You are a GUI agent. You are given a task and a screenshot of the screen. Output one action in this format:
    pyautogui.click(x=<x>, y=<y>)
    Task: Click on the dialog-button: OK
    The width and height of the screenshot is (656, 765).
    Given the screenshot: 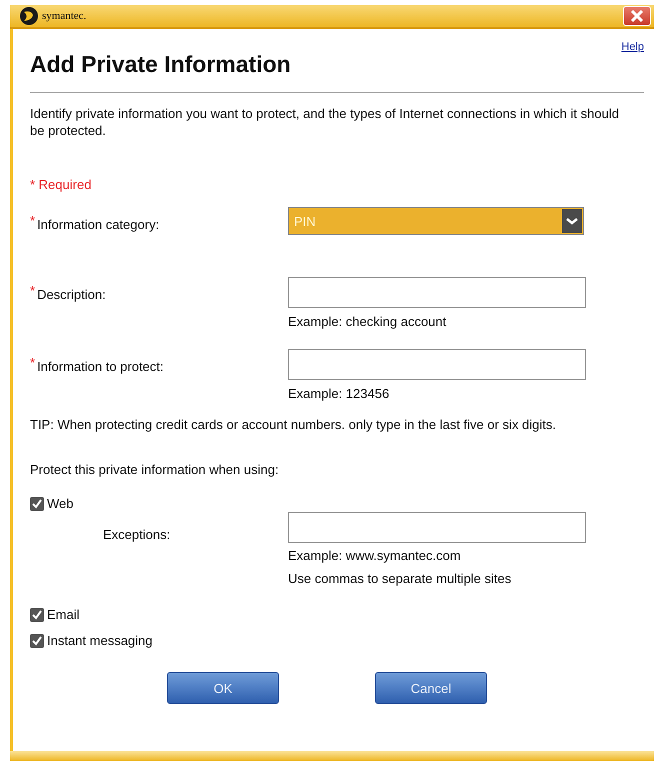 What is the action you would take?
    pyautogui.click(x=223, y=688)
    